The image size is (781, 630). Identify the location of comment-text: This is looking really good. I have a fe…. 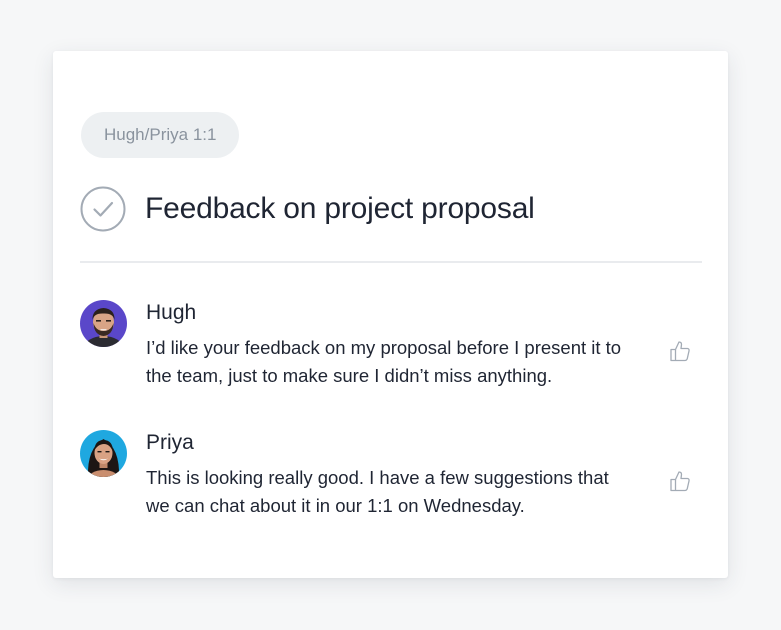
(377, 491).